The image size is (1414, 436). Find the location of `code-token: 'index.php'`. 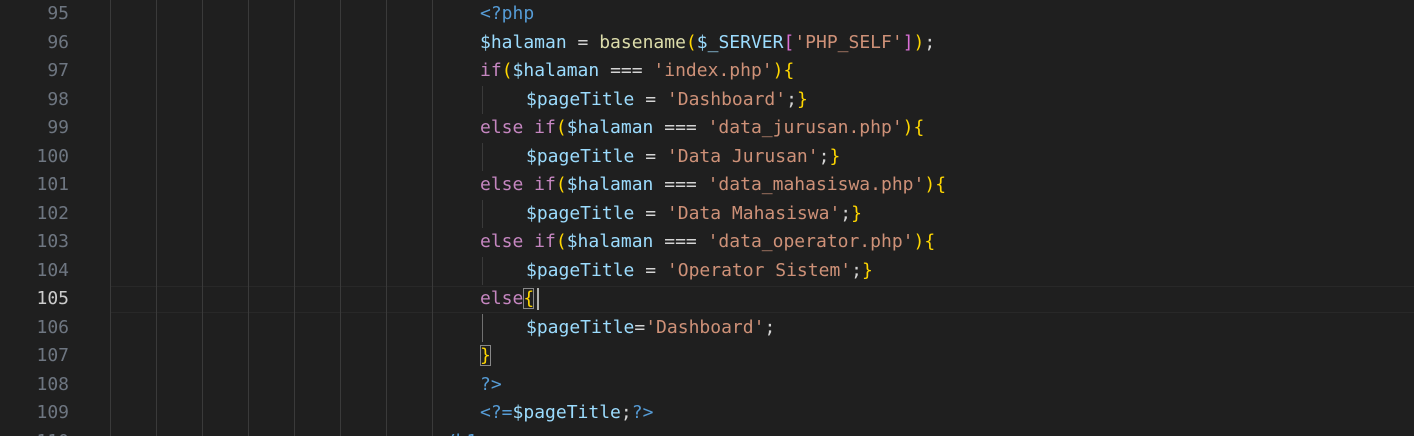

code-token: 'index.php' is located at coordinates (713, 70).